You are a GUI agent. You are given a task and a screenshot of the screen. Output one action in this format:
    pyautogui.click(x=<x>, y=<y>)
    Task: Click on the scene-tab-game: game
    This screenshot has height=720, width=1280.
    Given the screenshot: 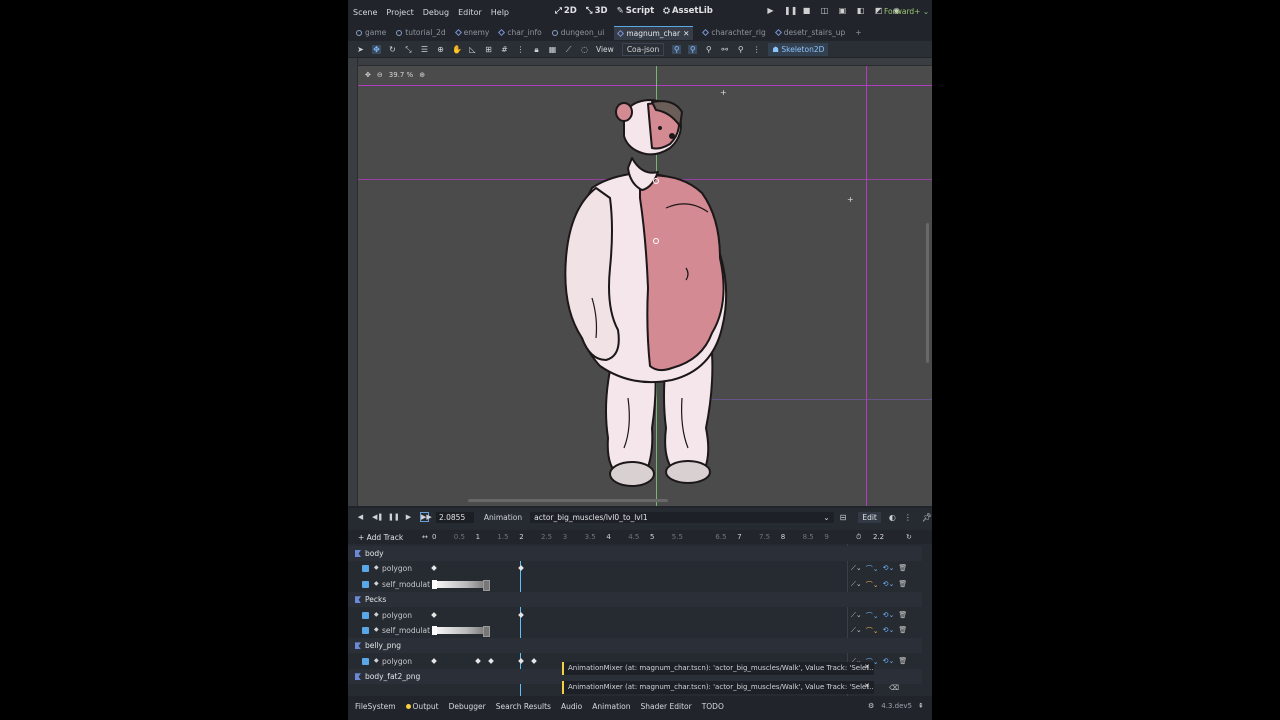 What is the action you would take?
    pyautogui.click(x=371, y=32)
    